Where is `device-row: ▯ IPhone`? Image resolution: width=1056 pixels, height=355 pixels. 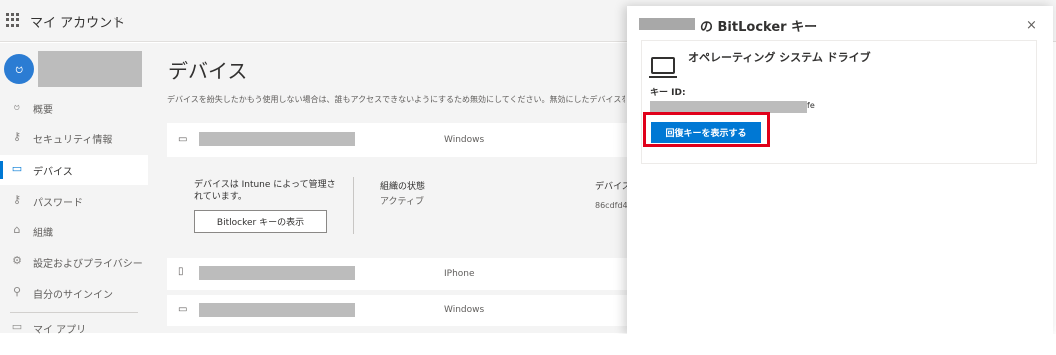 device-row: ▯ IPhone is located at coordinates (397, 274).